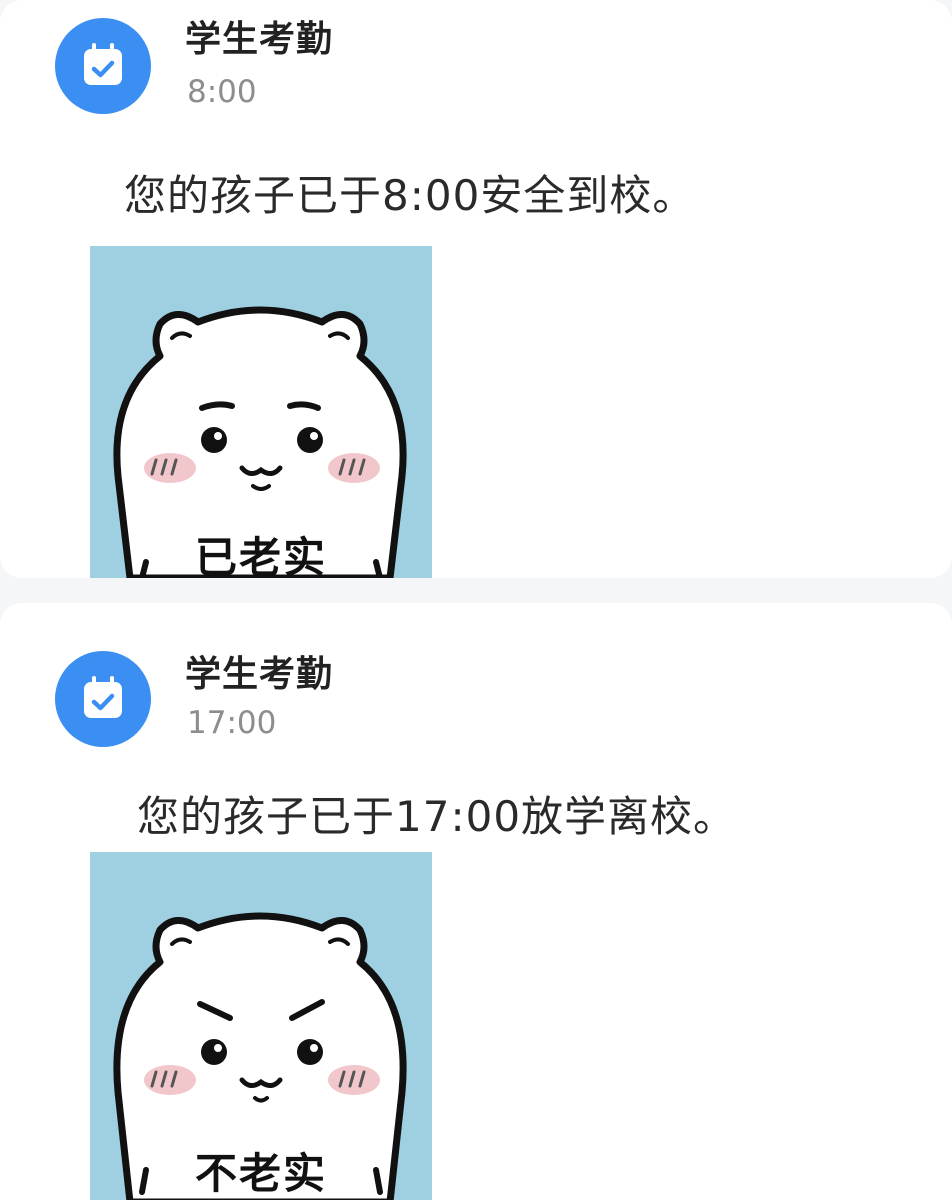 The width and height of the screenshot is (952, 1200). I want to click on sticker-image: 已老实, so click(261, 412).